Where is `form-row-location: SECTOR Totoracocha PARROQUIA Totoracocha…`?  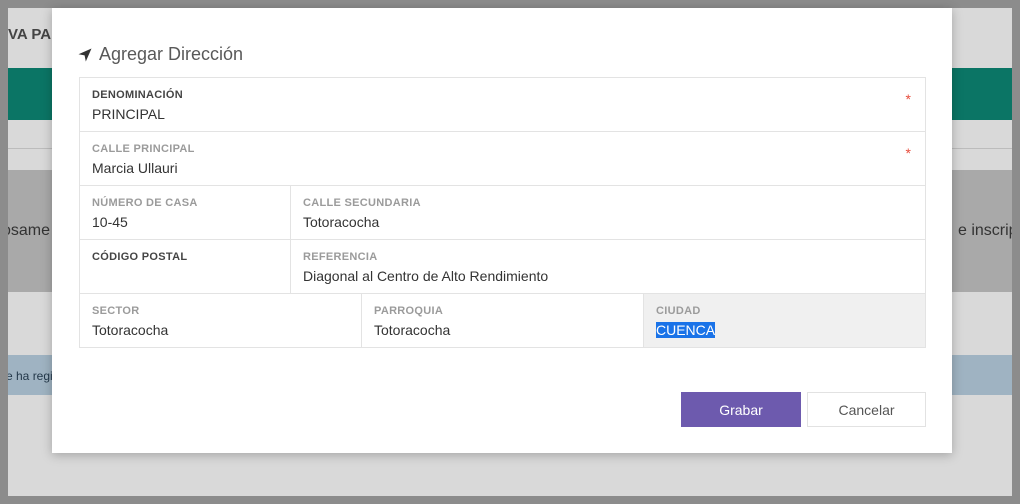 form-row-location: SECTOR Totoracocha PARROQUIA Totoracocha… is located at coordinates (502, 320).